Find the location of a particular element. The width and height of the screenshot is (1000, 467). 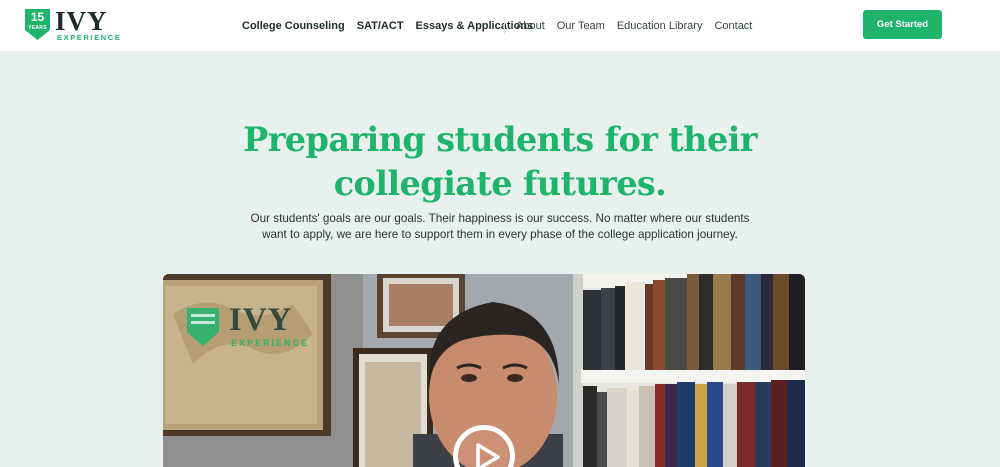

secondary-nav: About Our Team Education Library Contact is located at coordinates (640, 26).